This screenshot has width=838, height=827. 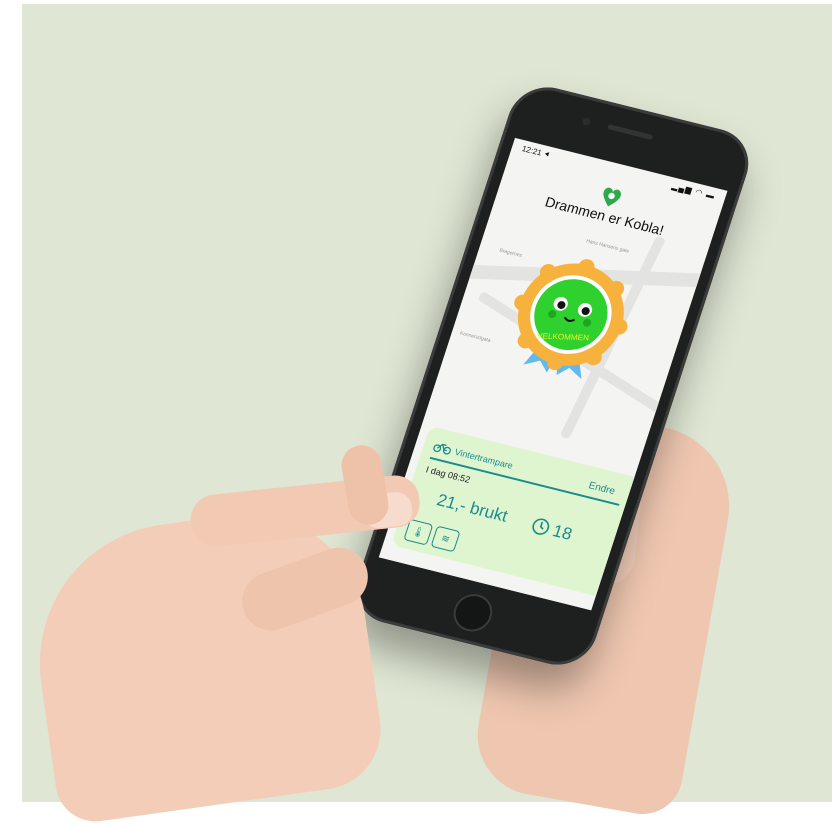 I want to click on price-used: 21,- brukt, so click(x=472, y=508).